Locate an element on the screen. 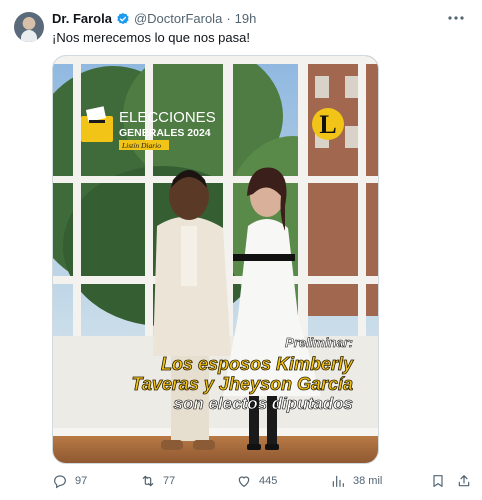  bookmark-icon is located at coordinates (438, 481).